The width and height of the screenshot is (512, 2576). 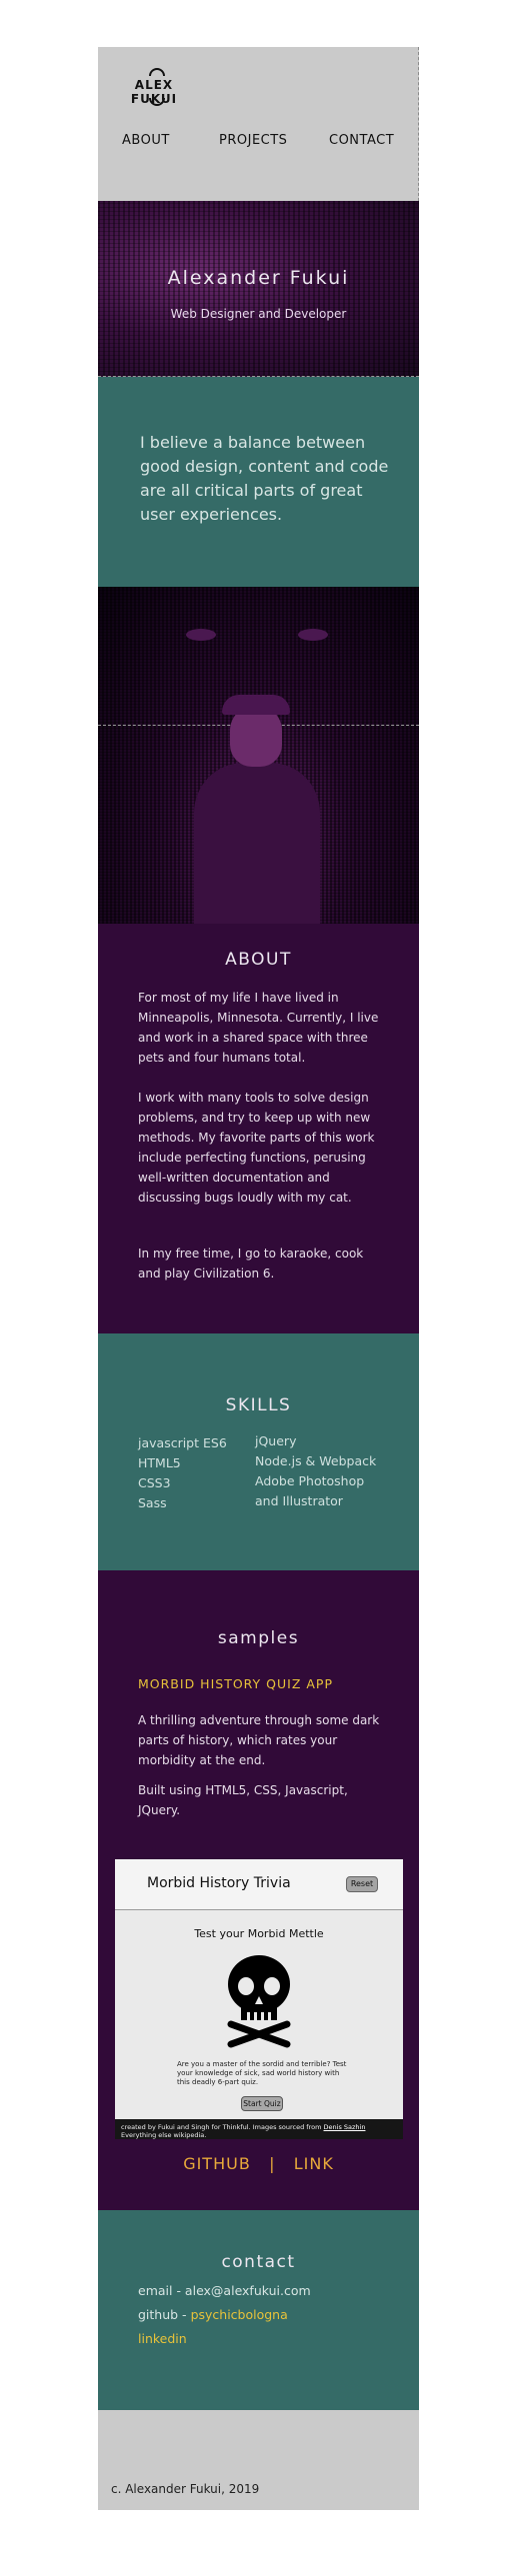 I want to click on portrait-figure-body, so click(x=257, y=843).